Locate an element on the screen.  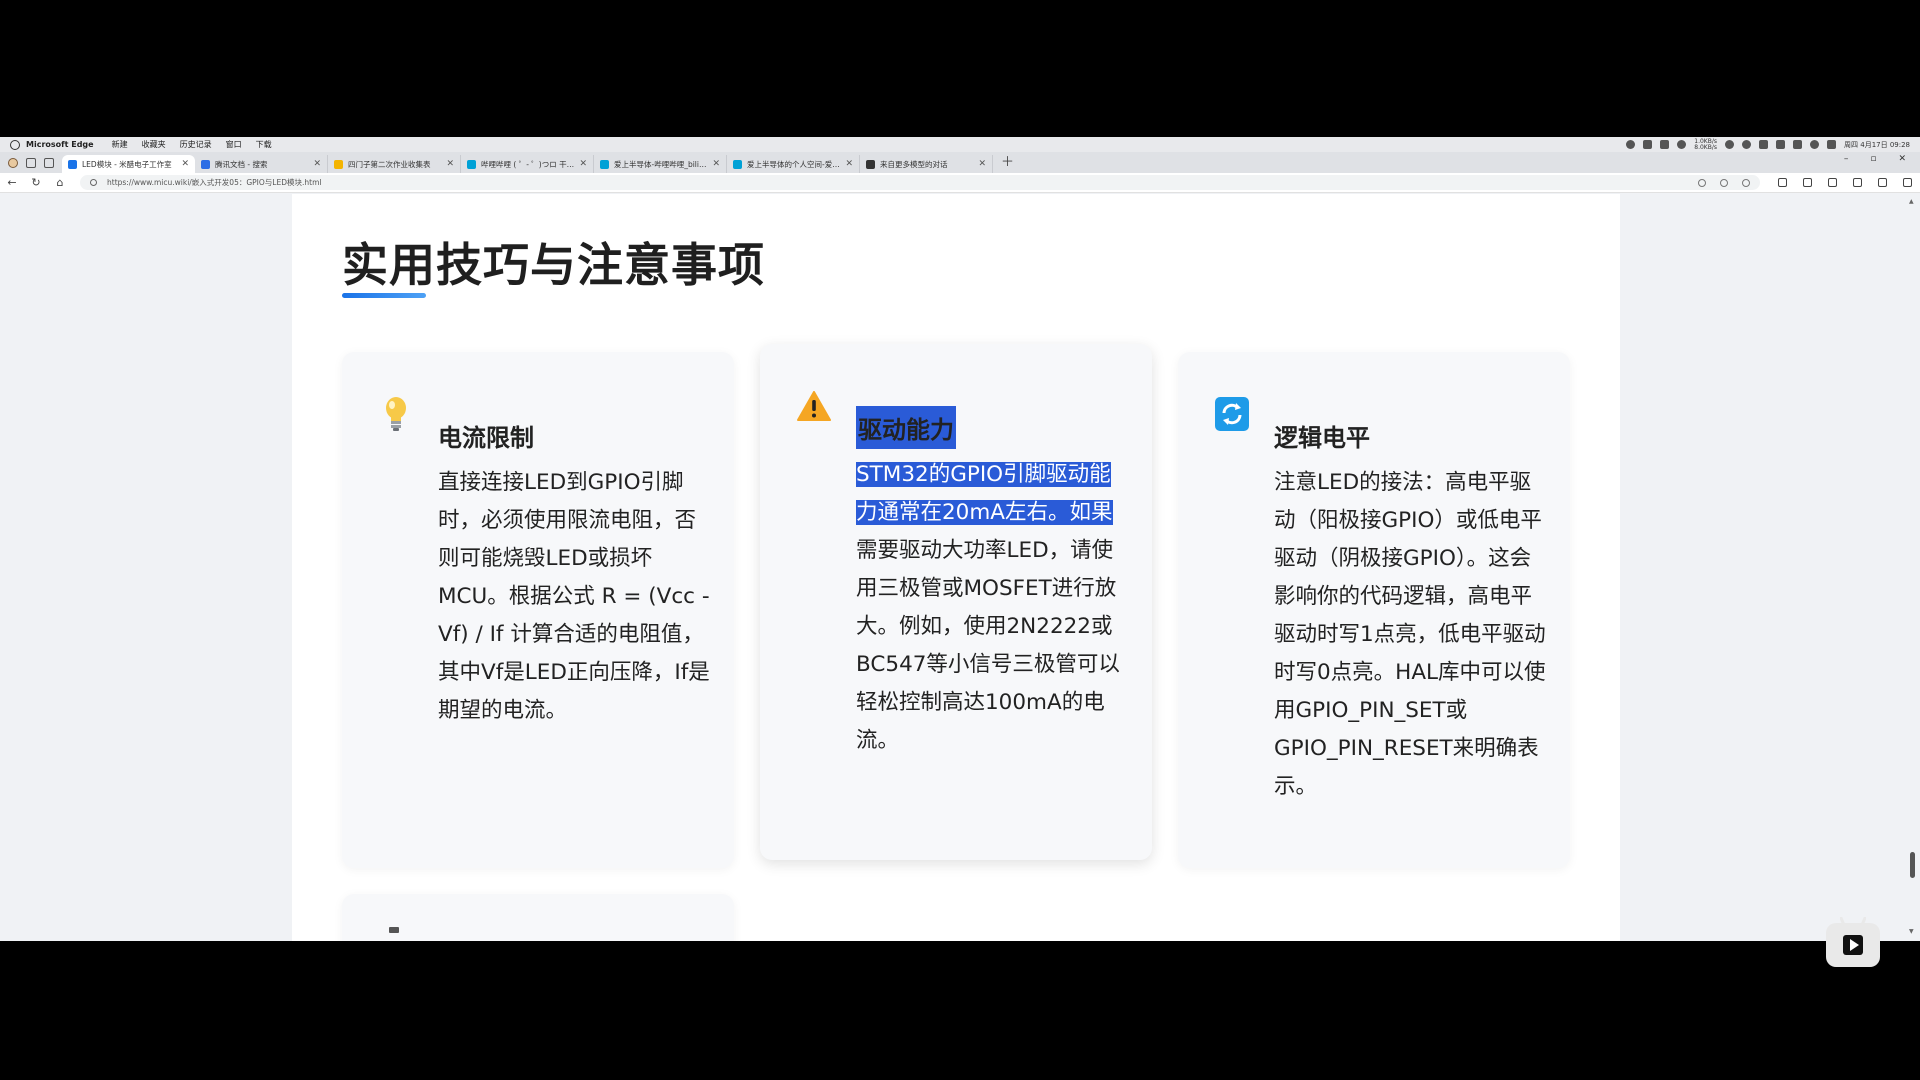
bilibili-ears-icon is located at coordinates (1853, 921).